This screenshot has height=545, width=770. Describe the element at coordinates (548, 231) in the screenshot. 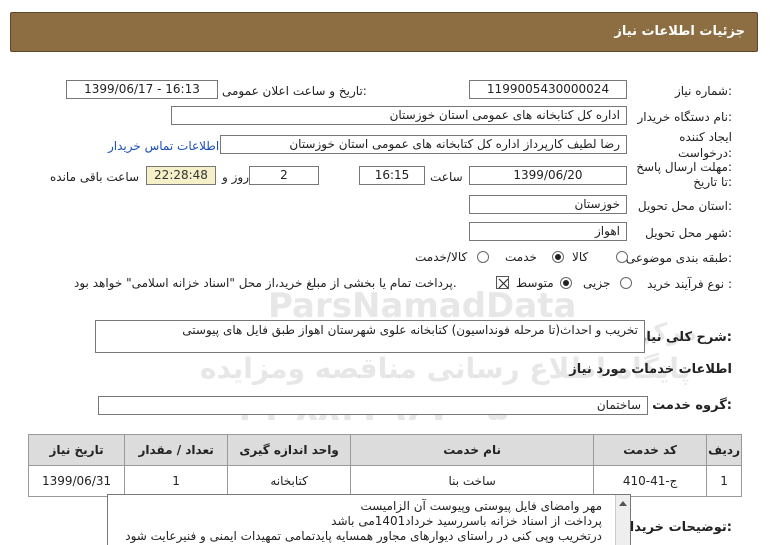

I see `city-field: اهواز` at that location.